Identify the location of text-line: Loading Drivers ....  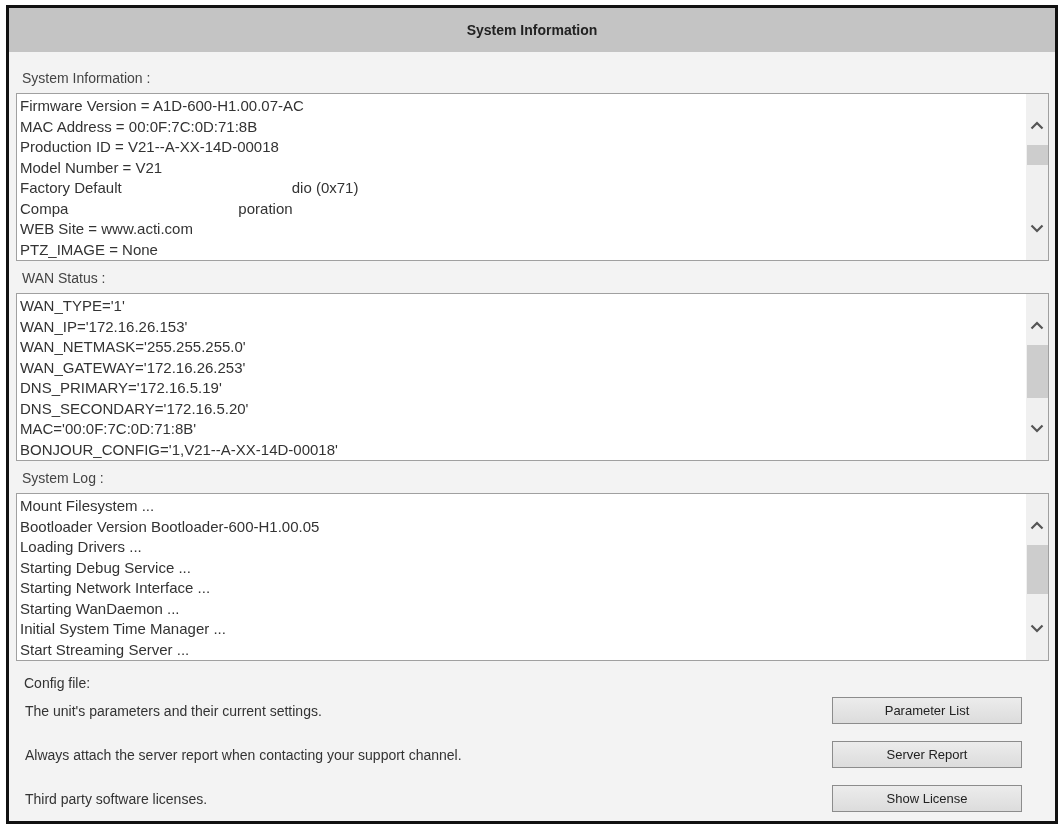
(81, 547).